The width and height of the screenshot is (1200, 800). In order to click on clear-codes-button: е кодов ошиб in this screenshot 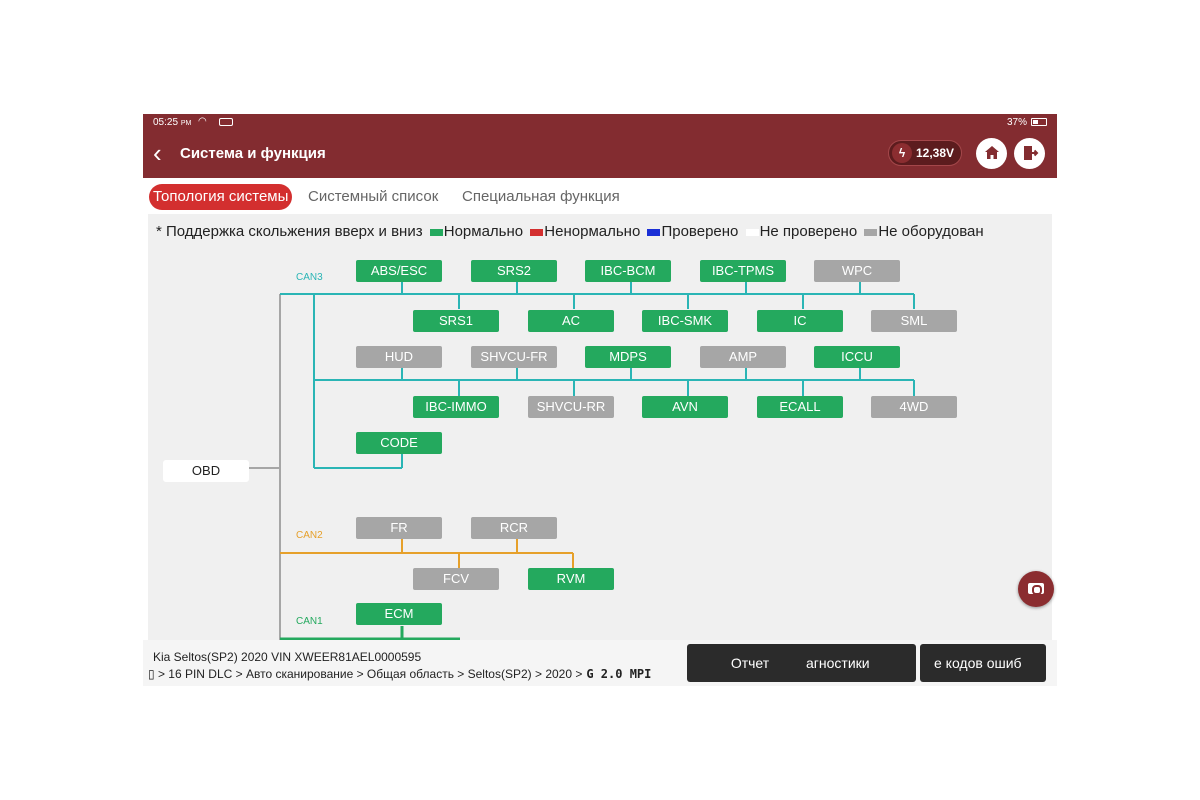, I will do `click(983, 663)`.